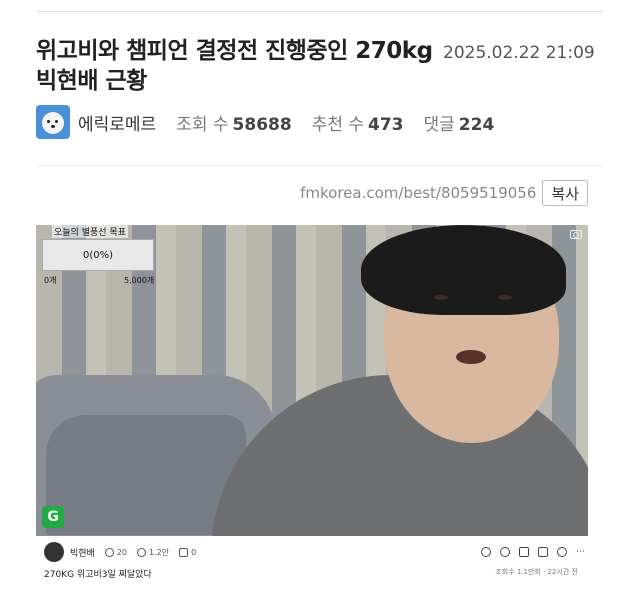  What do you see at coordinates (312, 552) in the screenshot?
I see `clip-info-row: 빅현배 20 1.2만 0 ⋯` at bounding box center [312, 552].